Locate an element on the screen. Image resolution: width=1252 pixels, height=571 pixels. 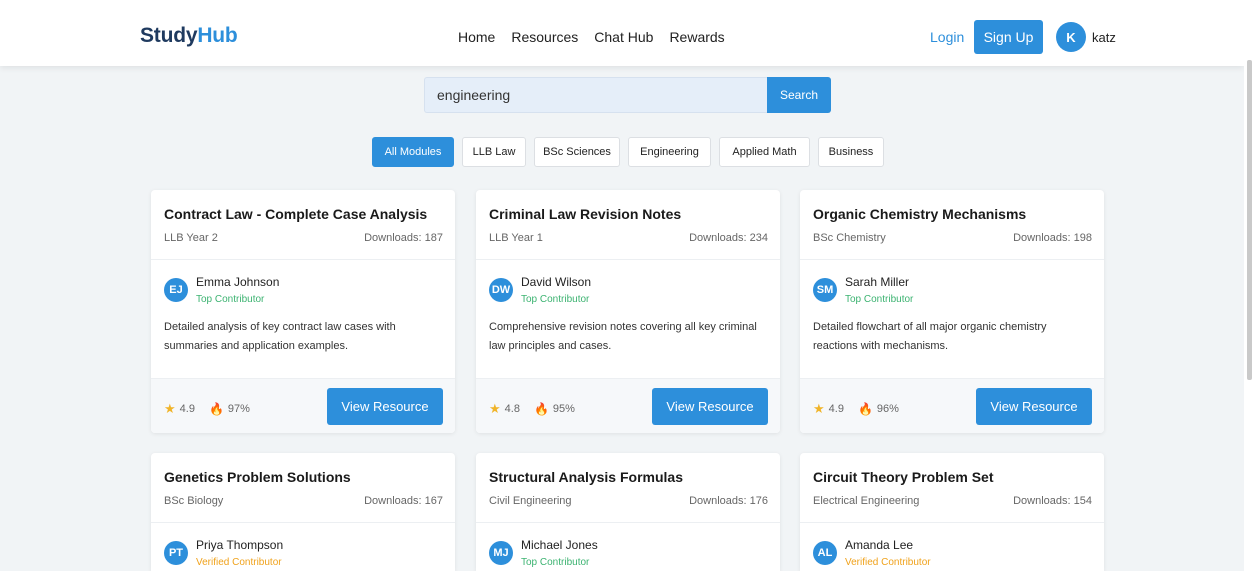
search-button: Search is located at coordinates (799, 95).